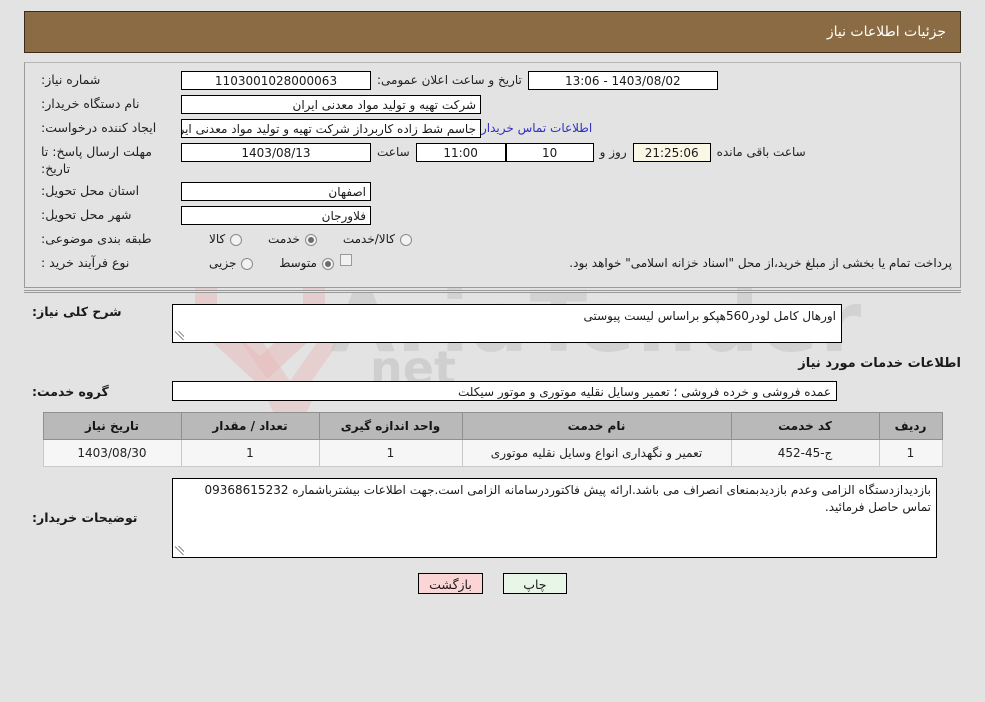  Describe the element at coordinates (450, 583) in the screenshot. I see `back-button: بازگشت` at that location.